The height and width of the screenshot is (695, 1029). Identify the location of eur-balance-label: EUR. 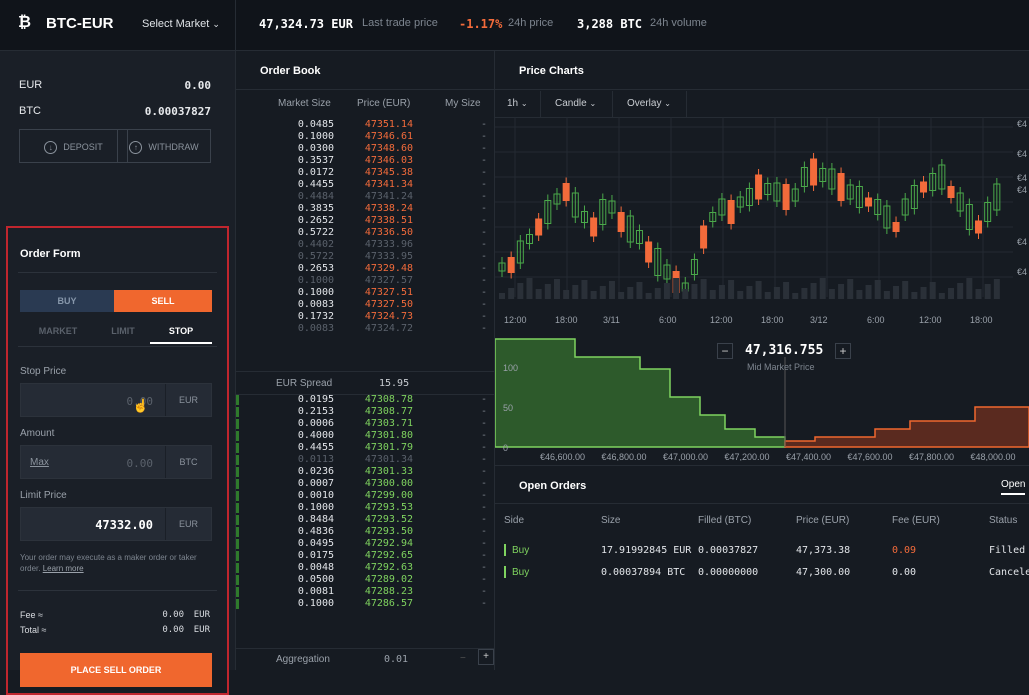
(31, 85).